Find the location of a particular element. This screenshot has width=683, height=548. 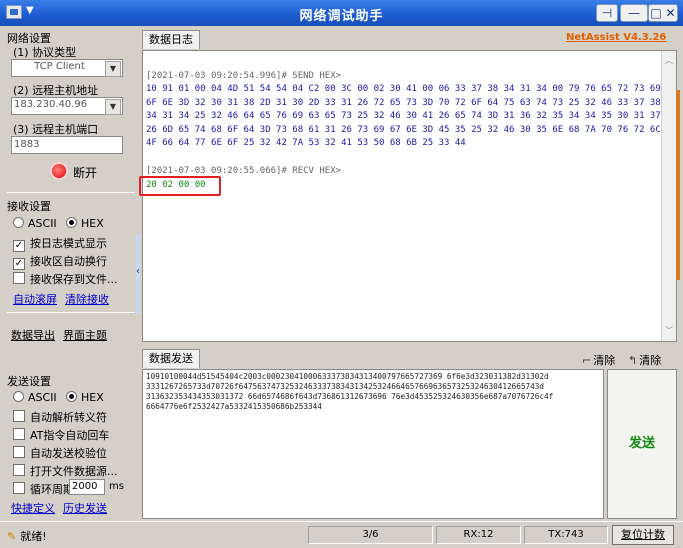

cycle-checkbox: 循环周期 is located at coordinates (43, 489).